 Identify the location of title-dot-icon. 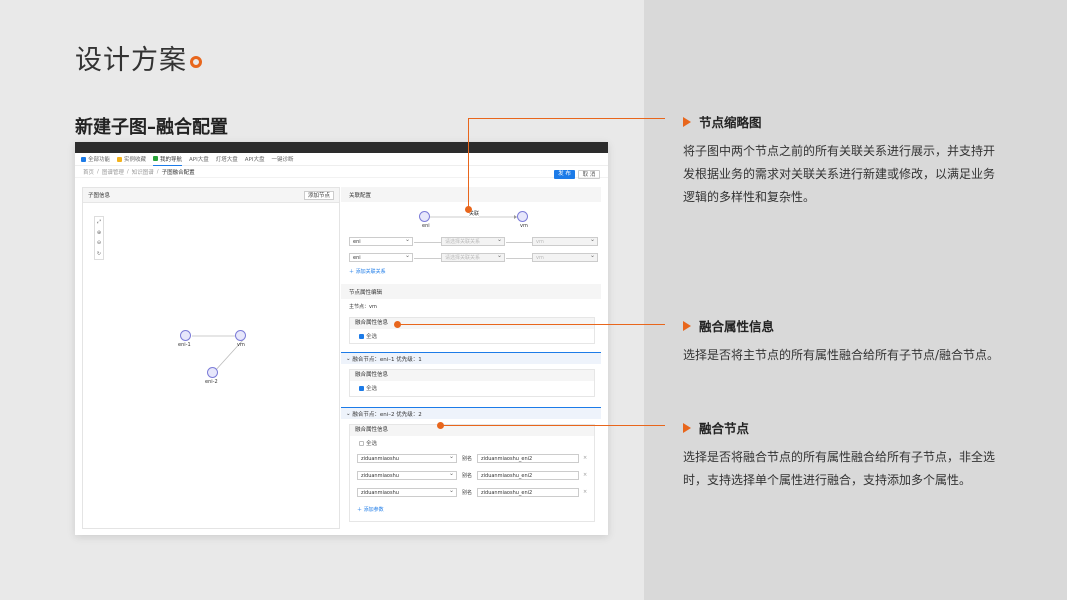
(196, 62).